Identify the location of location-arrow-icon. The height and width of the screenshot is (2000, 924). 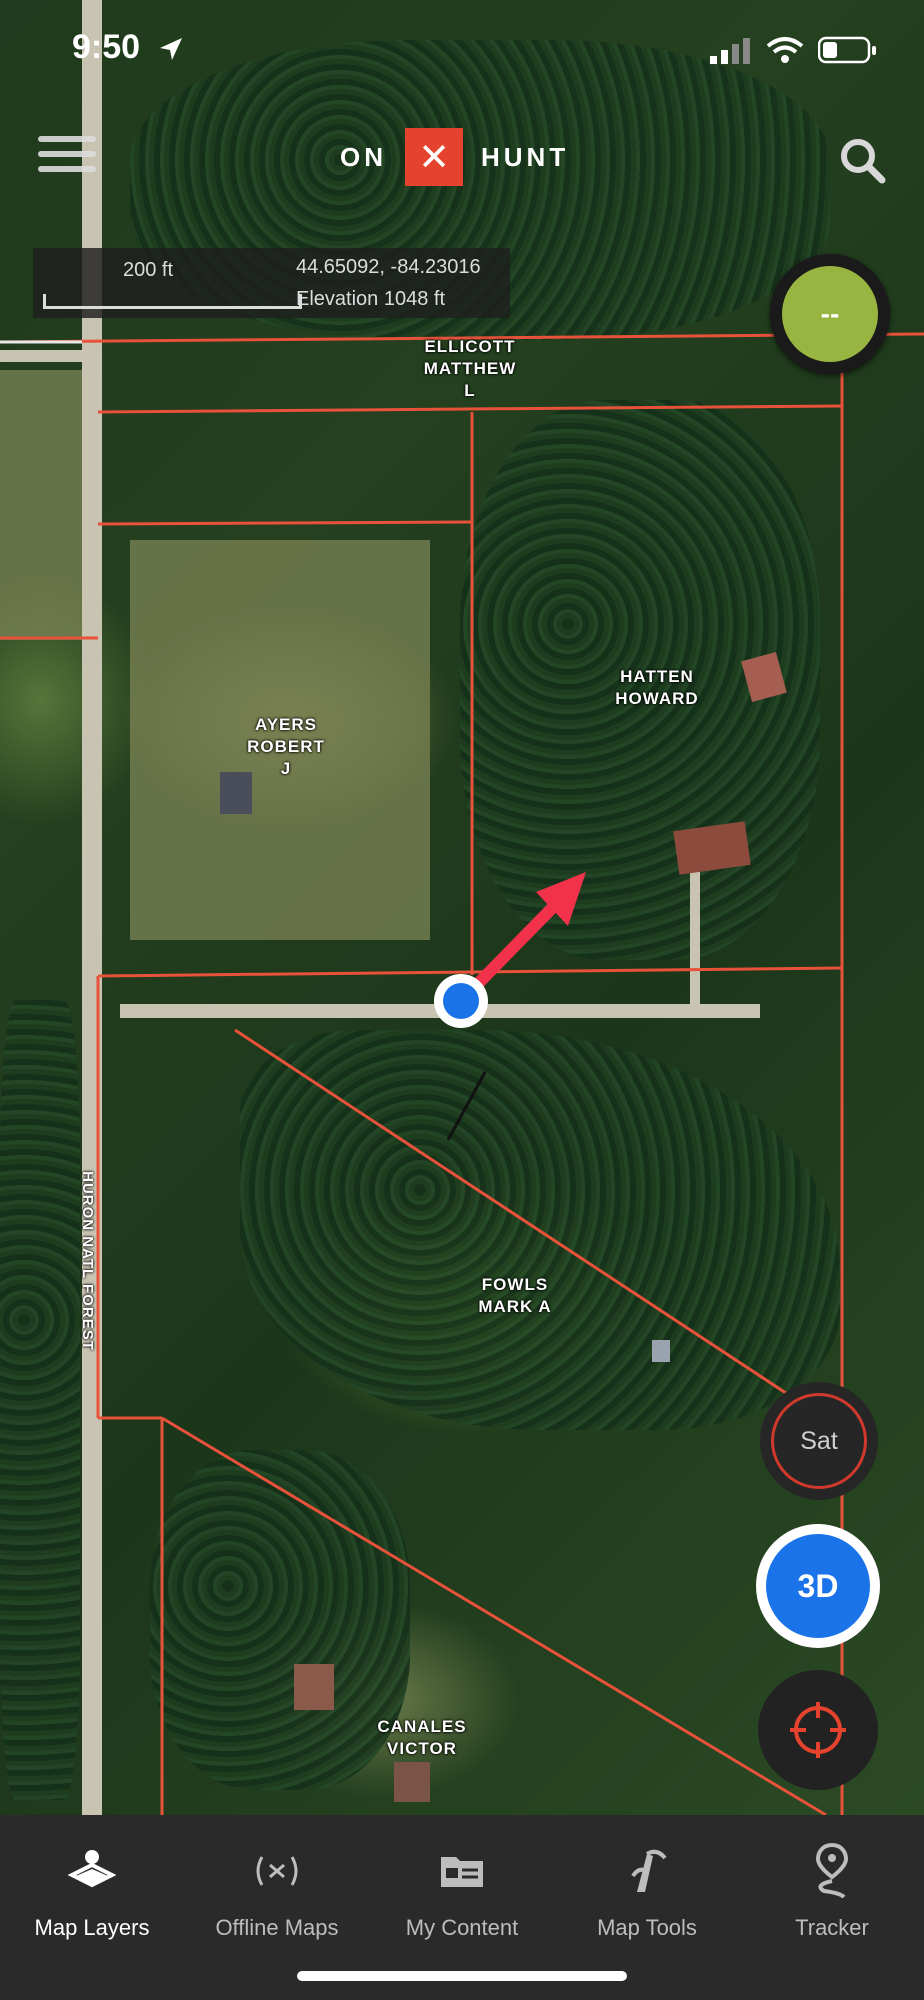
(171, 49).